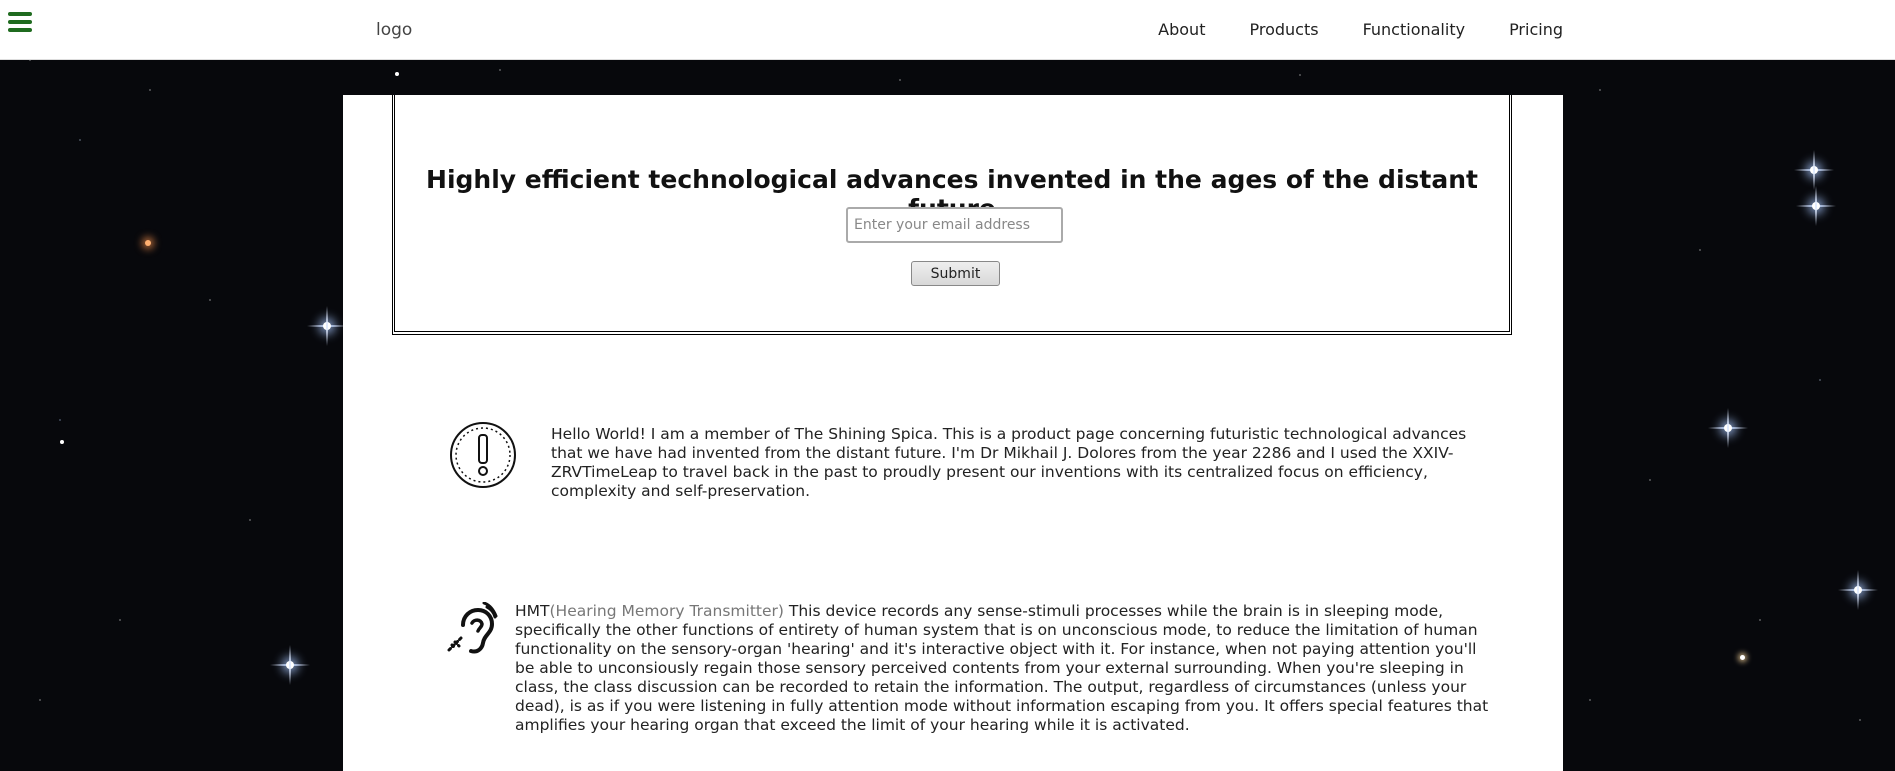 This screenshot has height=771, width=1895. Describe the element at coordinates (666, 611) in the screenshot. I see `hmt-subtitle: (Hearing Memory Transmitter)` at that location.